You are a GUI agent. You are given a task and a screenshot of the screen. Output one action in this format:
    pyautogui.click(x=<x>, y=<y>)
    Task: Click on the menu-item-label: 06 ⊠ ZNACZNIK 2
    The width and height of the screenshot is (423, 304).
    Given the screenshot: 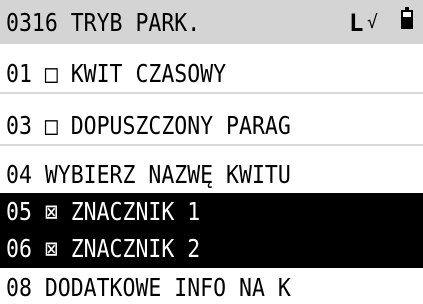 What is the action you would take?
    pyautogui.click(x=103, y=248)
    